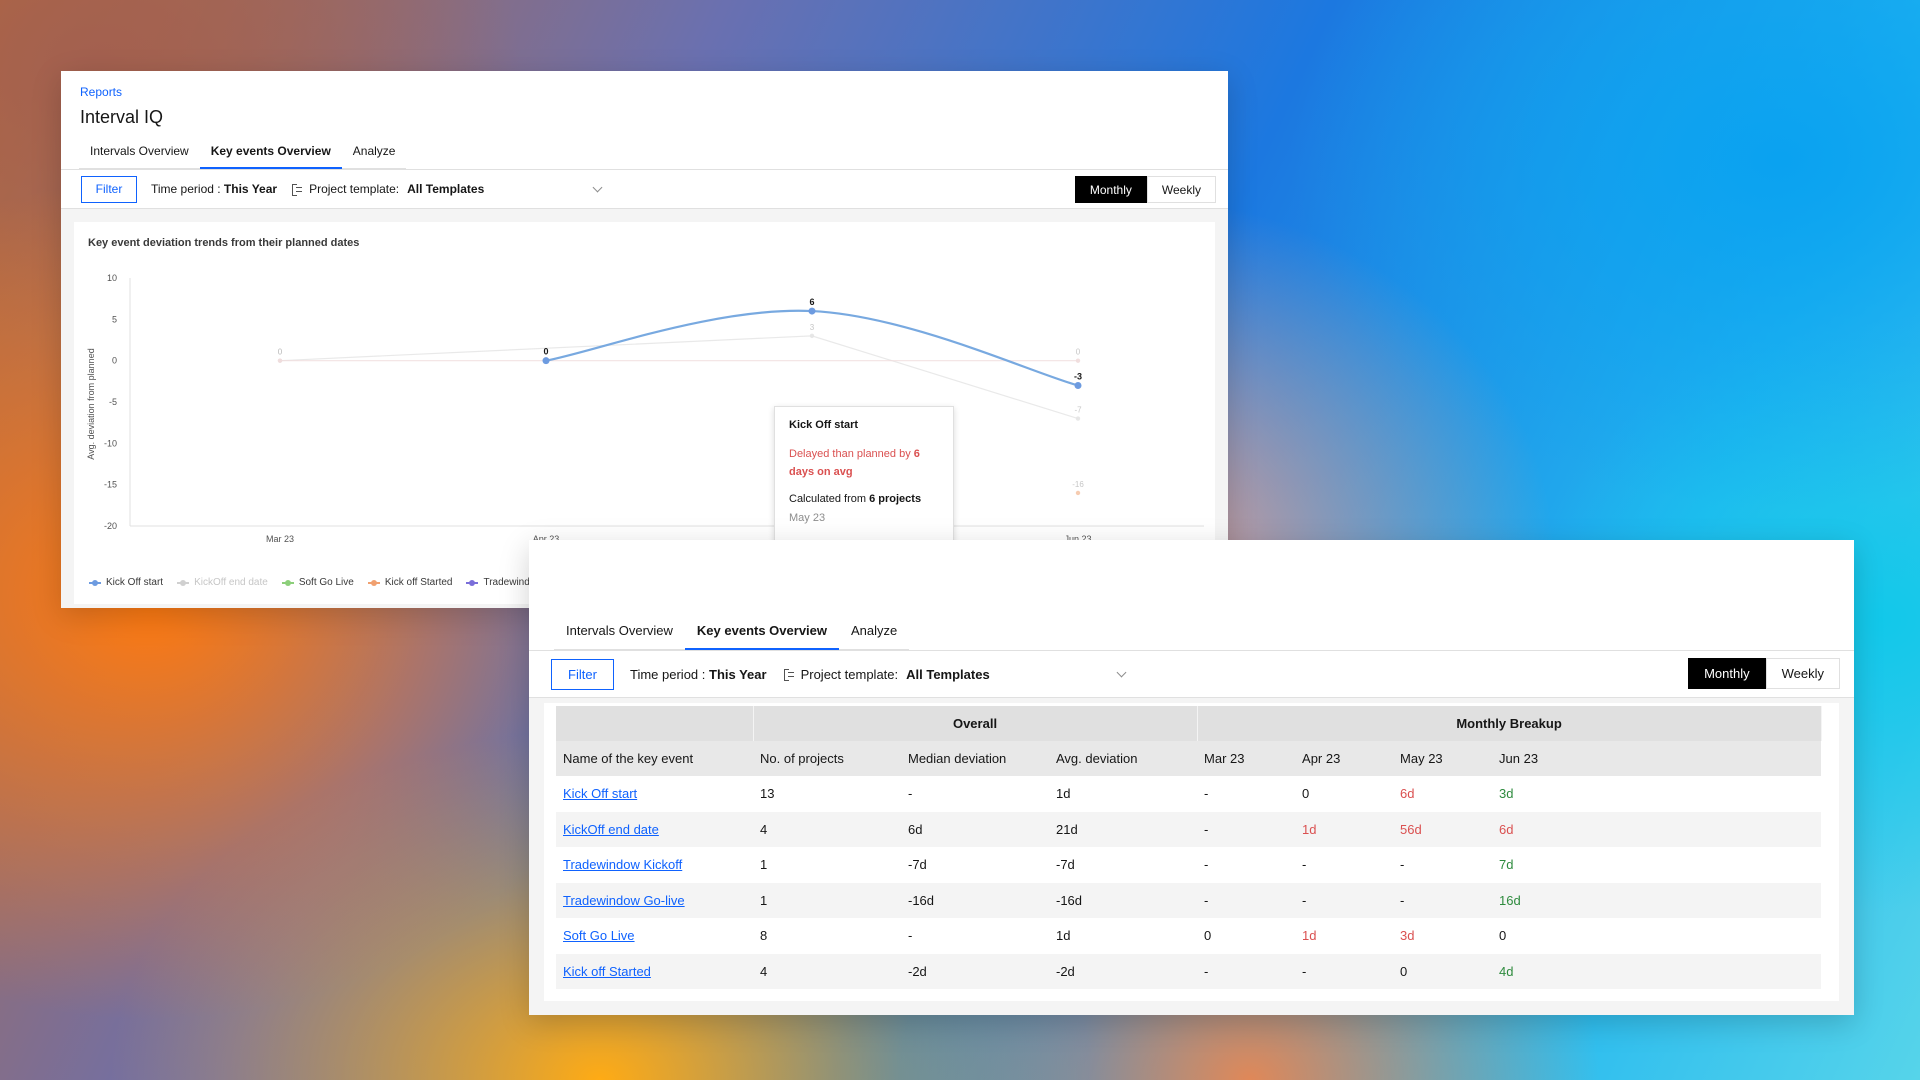 Image resolution: width=1920 pixels, height=1080 pixels. I want to click on col-header: Avg. deviation, so click(1123, 758).